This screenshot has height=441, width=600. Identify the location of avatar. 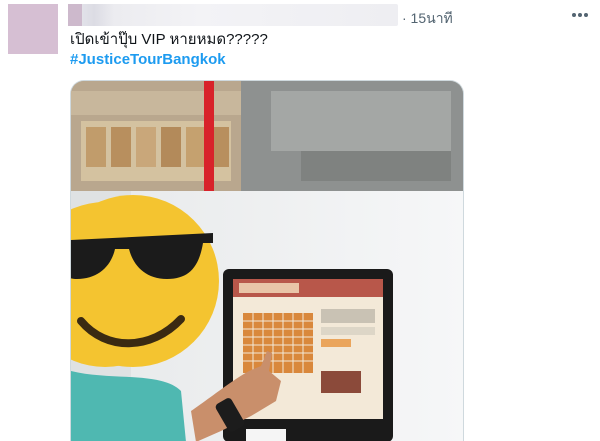
(33, 29).